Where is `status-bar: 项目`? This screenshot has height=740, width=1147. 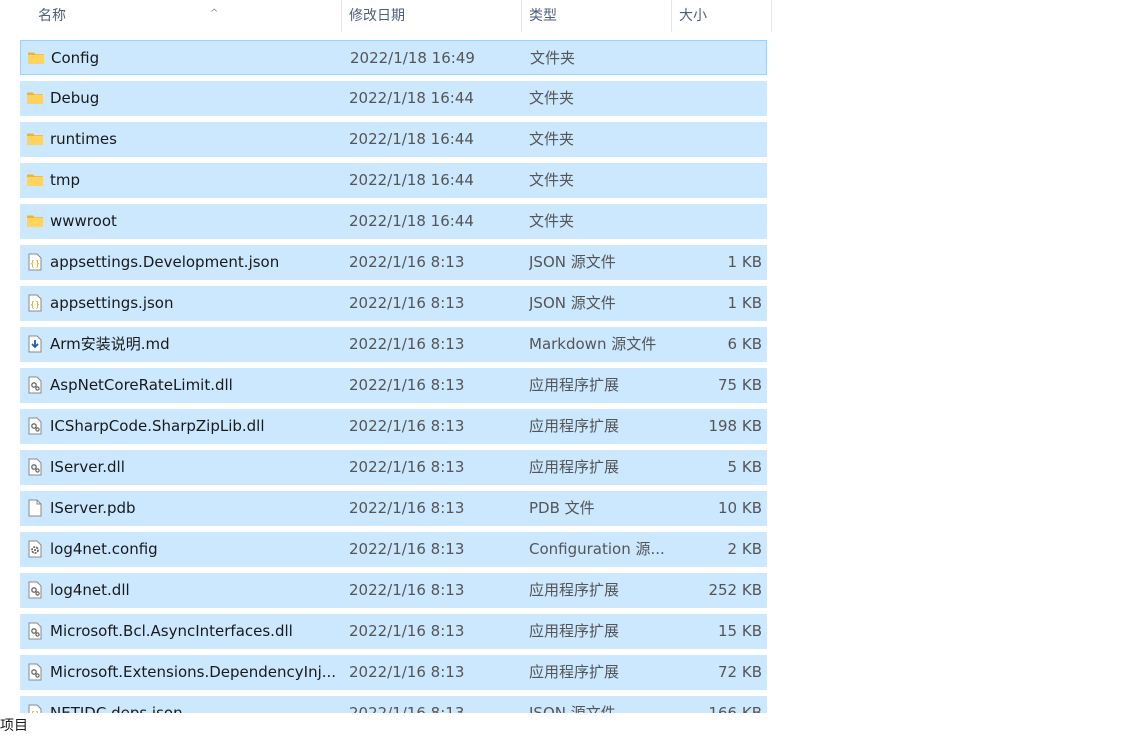 status-bar: 项目 is located at coordinates (573, 724).